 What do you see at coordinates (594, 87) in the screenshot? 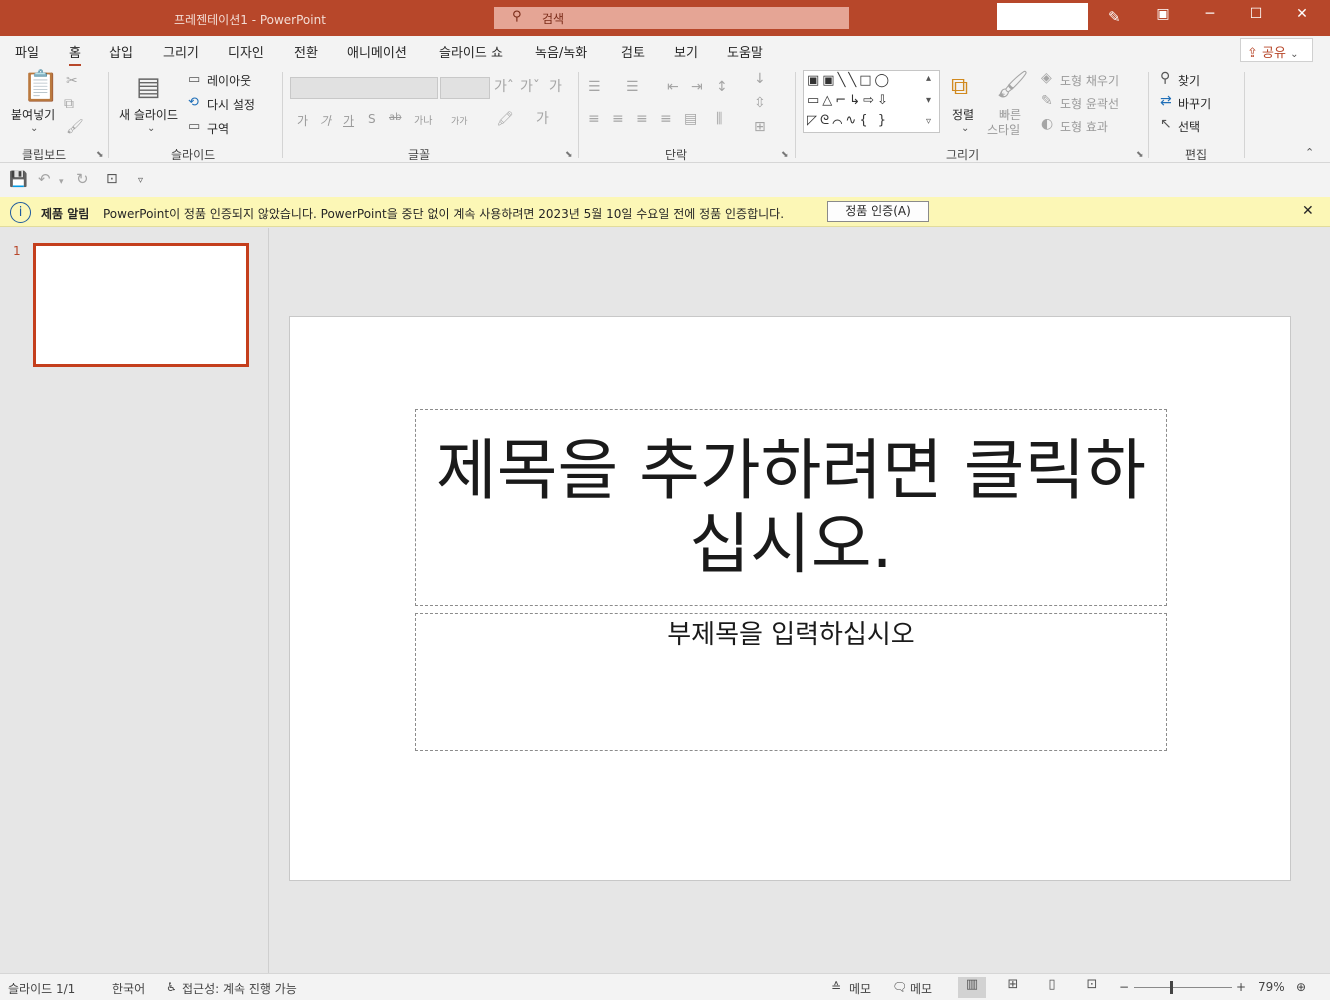
I see `bullets-icon: ☰` at bounding box center [594, 87].